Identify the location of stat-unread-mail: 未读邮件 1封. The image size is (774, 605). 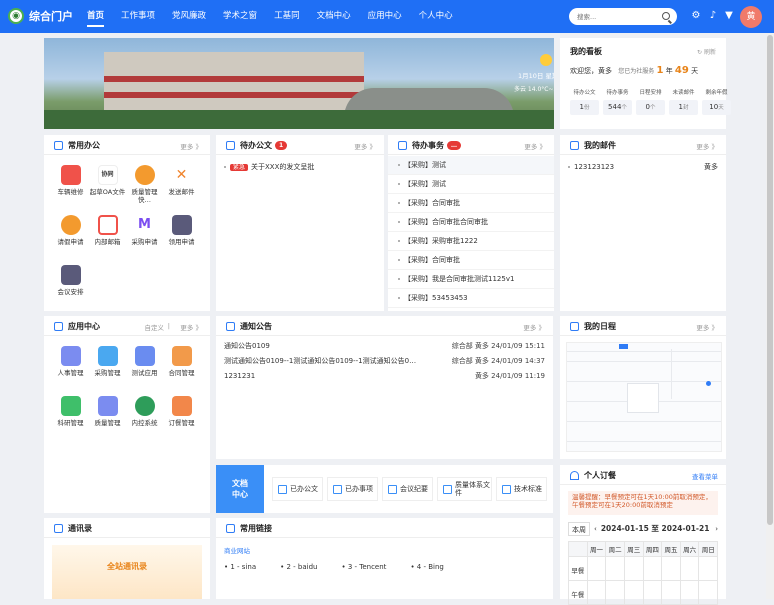
(683, 101).